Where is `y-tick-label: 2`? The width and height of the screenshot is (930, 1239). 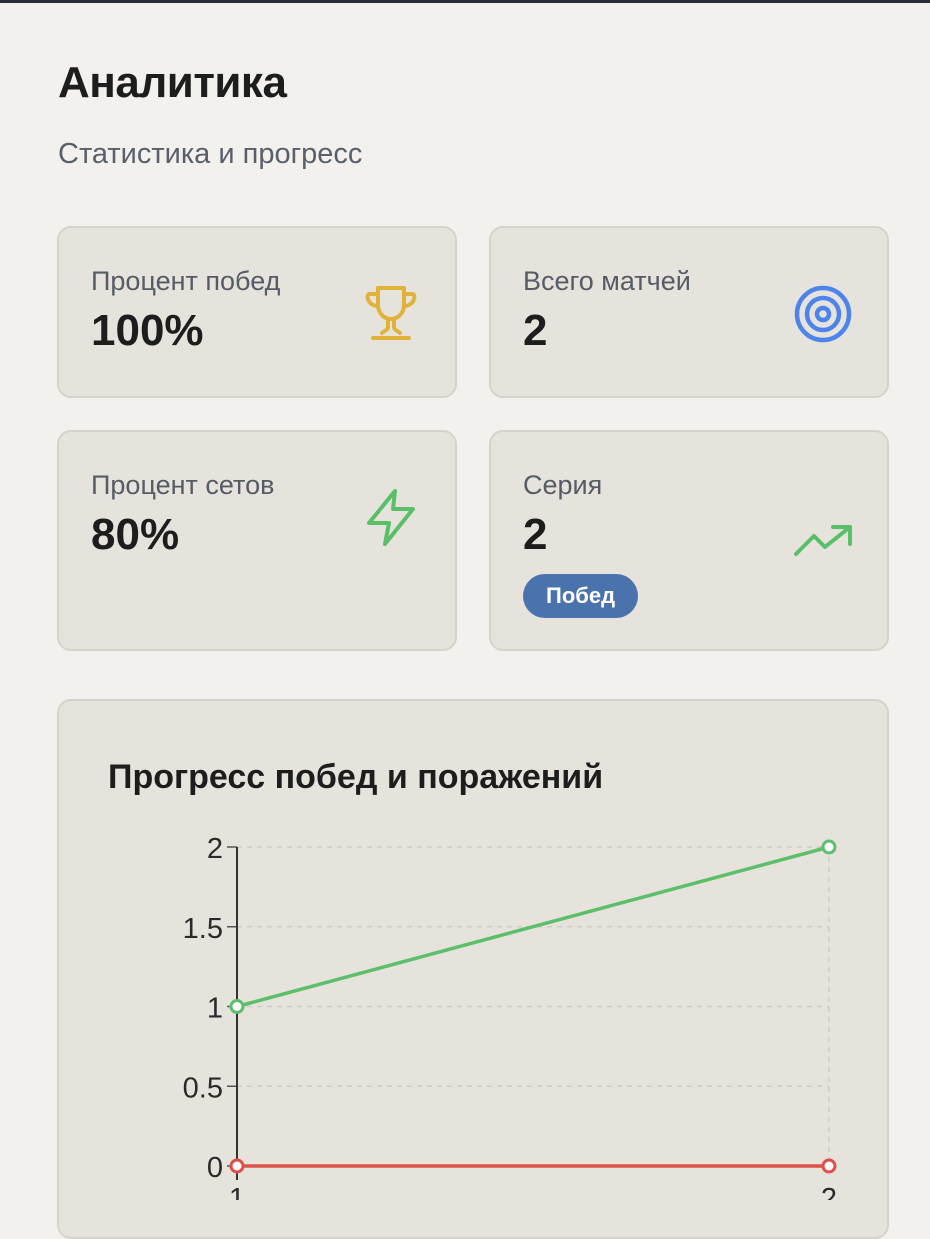
y-tick-label: 2 is located at coordinates (215, 849).